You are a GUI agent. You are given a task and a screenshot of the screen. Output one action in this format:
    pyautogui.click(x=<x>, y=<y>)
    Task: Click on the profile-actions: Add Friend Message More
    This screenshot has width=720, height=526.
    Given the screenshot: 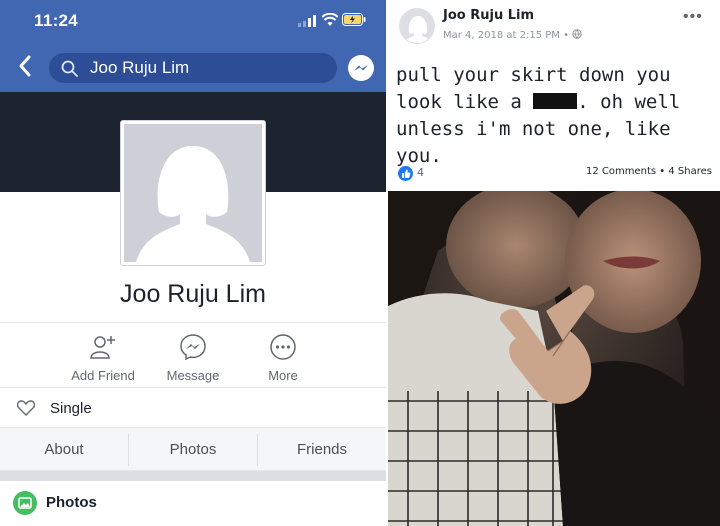 What is the action you would take?
    pyautogui.click(x=193, y=355)
    